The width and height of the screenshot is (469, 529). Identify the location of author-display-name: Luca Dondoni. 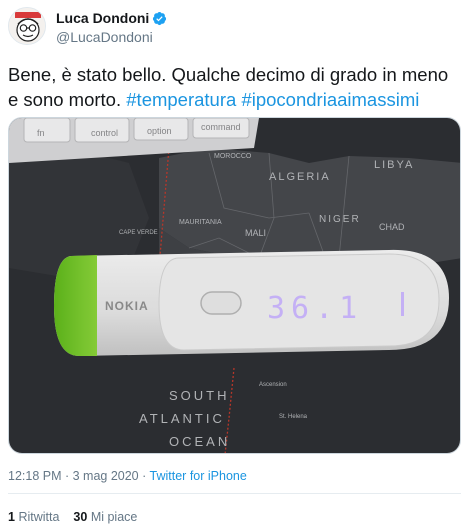
(102, 18).